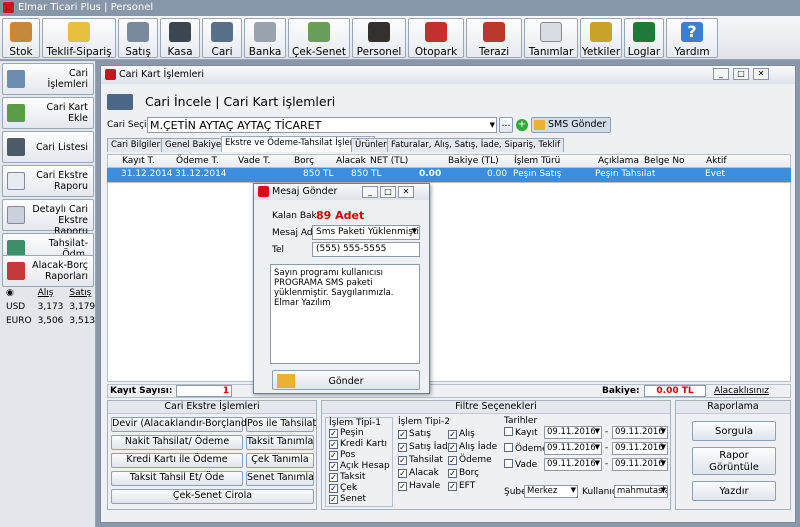 The height and width of the screenshot is (527, 800). What do you see at coordinates (406, 192) in the screenshot?
I see `dialog-close-button: ✕` at bounding box center [406, 192].